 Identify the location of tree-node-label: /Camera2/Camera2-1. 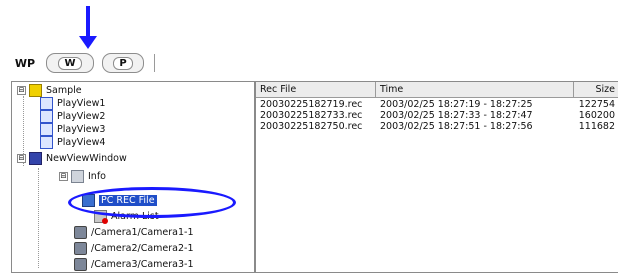
(142, 248).